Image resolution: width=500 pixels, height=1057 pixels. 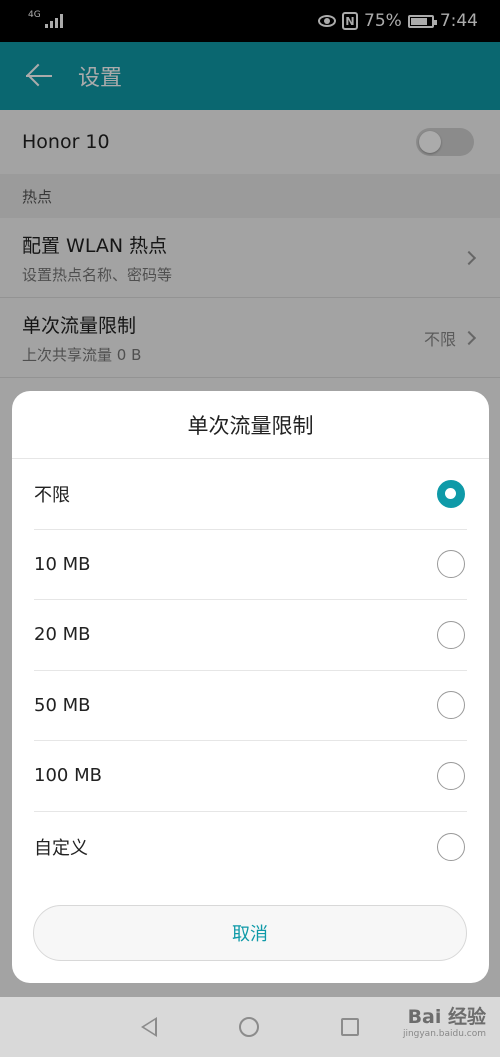 What do you see at coordinates (350, 1027) in the screenshot?
I see `nav-recents-icon` at bounding box center [350, 1027].